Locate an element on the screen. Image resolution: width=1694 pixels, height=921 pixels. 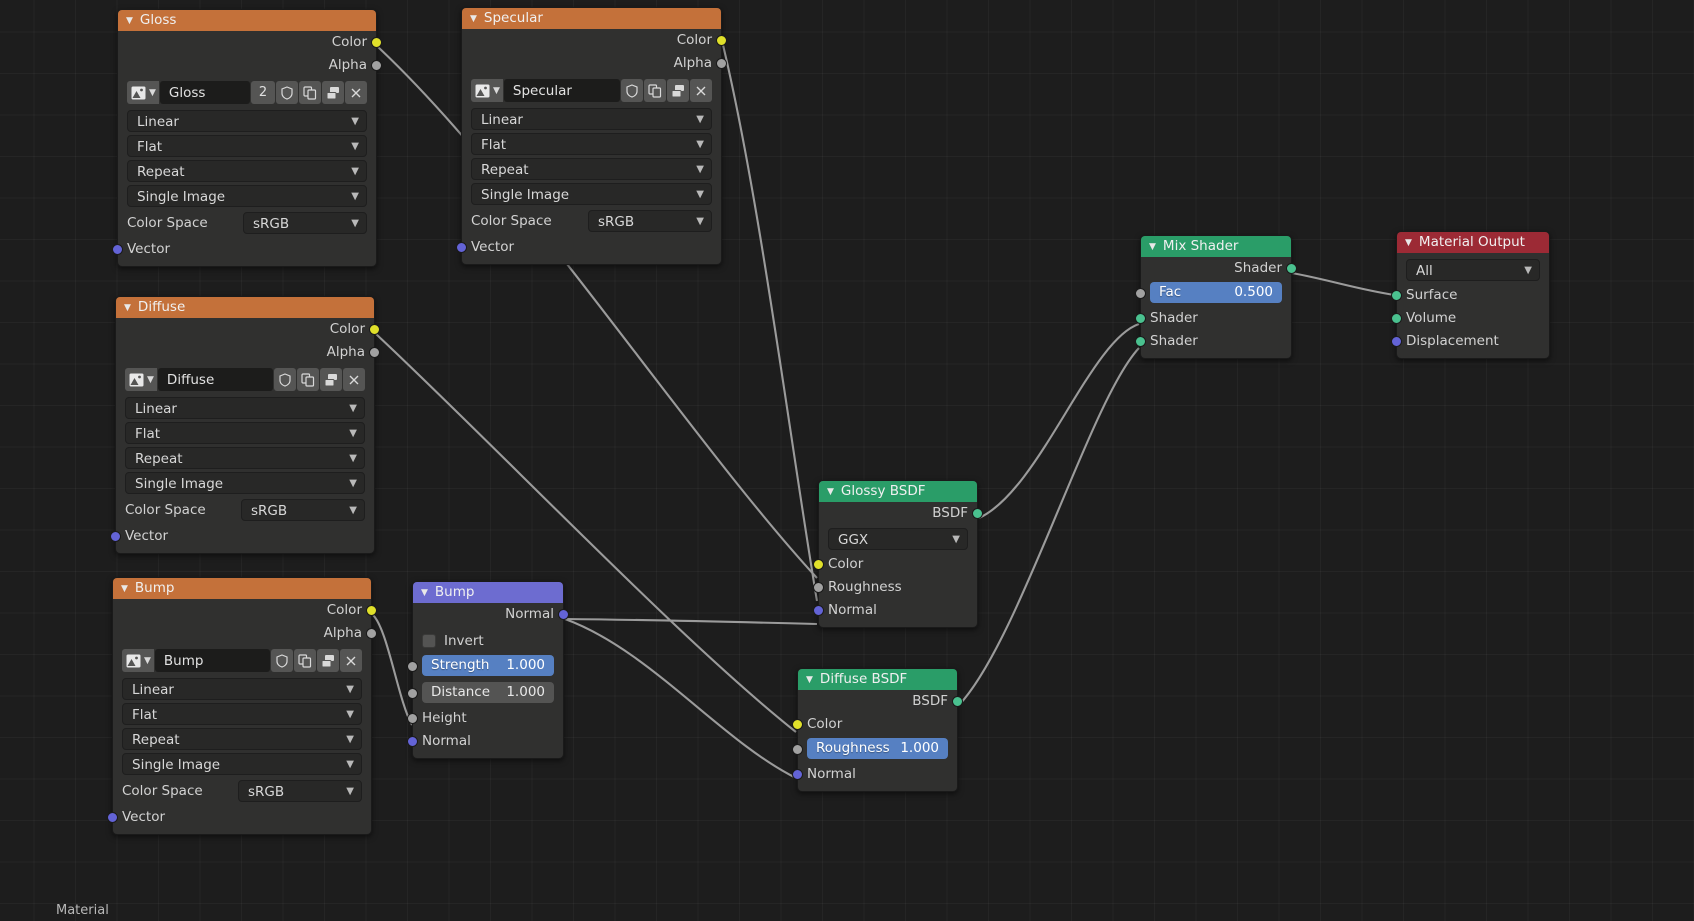
socket-strength-in is located at coordinates (412, 666).